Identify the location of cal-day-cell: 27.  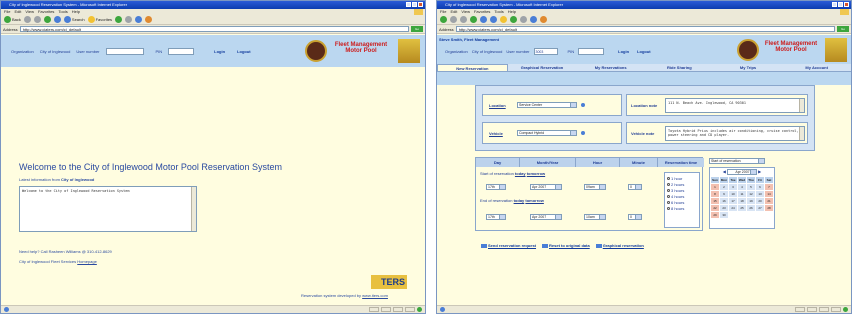
(760, 208).